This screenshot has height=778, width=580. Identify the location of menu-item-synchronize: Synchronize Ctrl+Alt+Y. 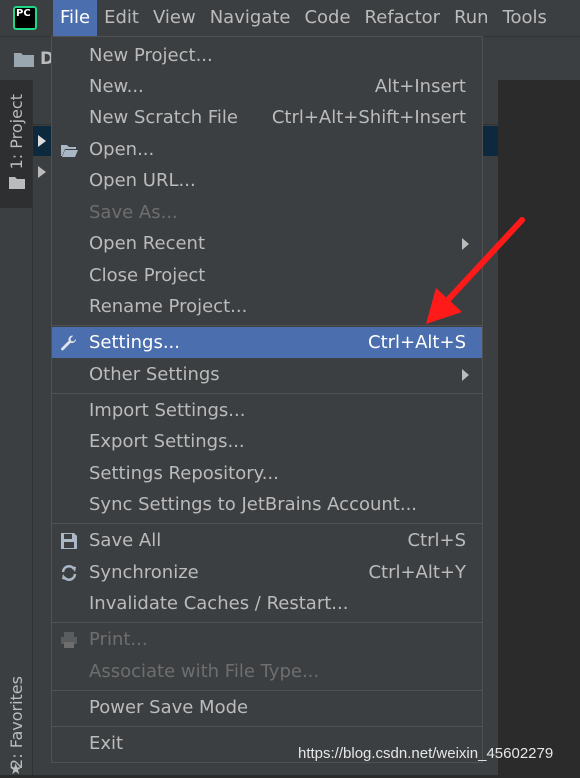
(267, 572).